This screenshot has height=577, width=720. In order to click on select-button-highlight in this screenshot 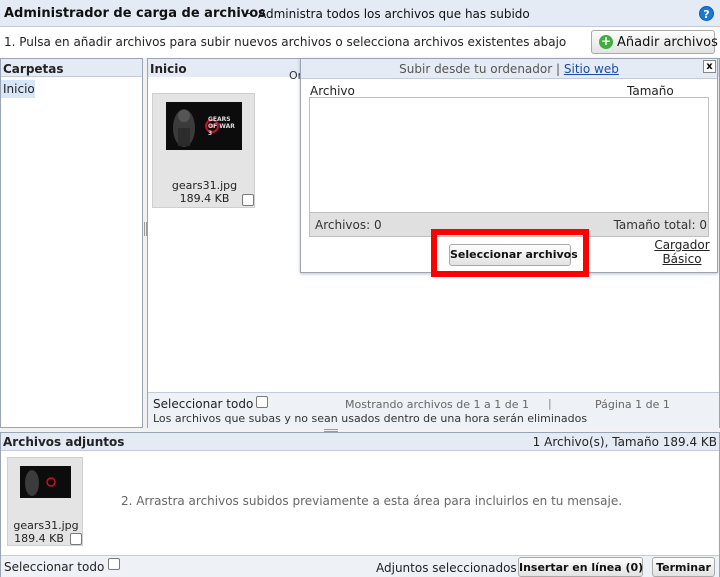, I will do `click(510, 253)`.